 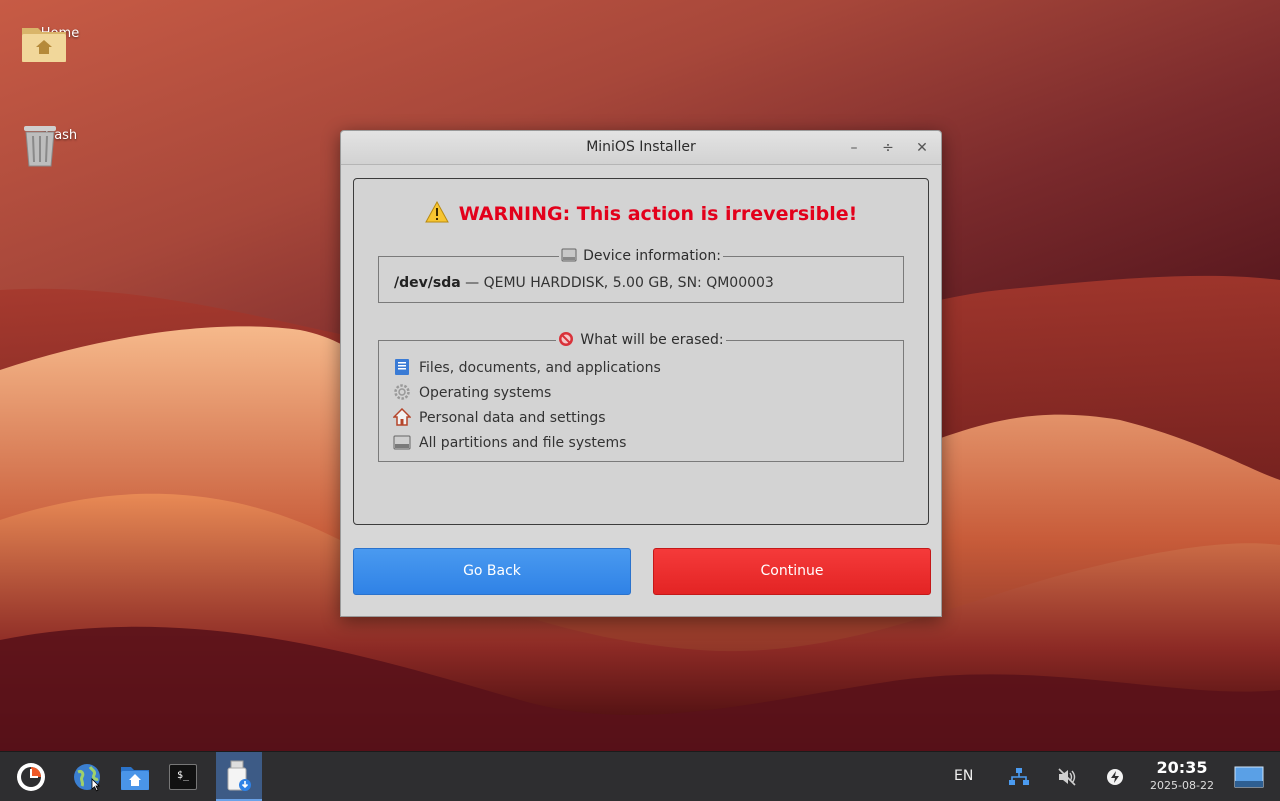 What do you see at coordinates (963, 776) in the screenshot?
I see `keyboard-layout-indicator: EN` at bounding box center [963, 776].